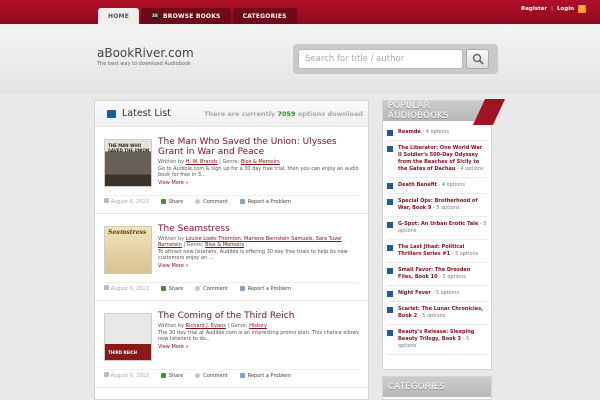  Describe the element at coordinates (409, 132) in the screenshot. I see `popular-title-link: Reamde` at that location.